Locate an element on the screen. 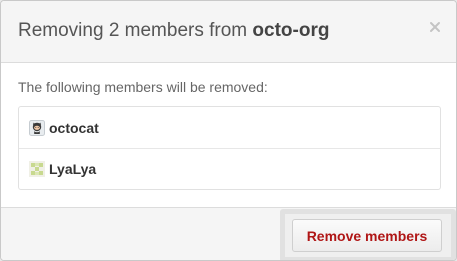 The height and width of the screenshot is (261, 457). member-username: octocat is located at coordinates (74, 127).